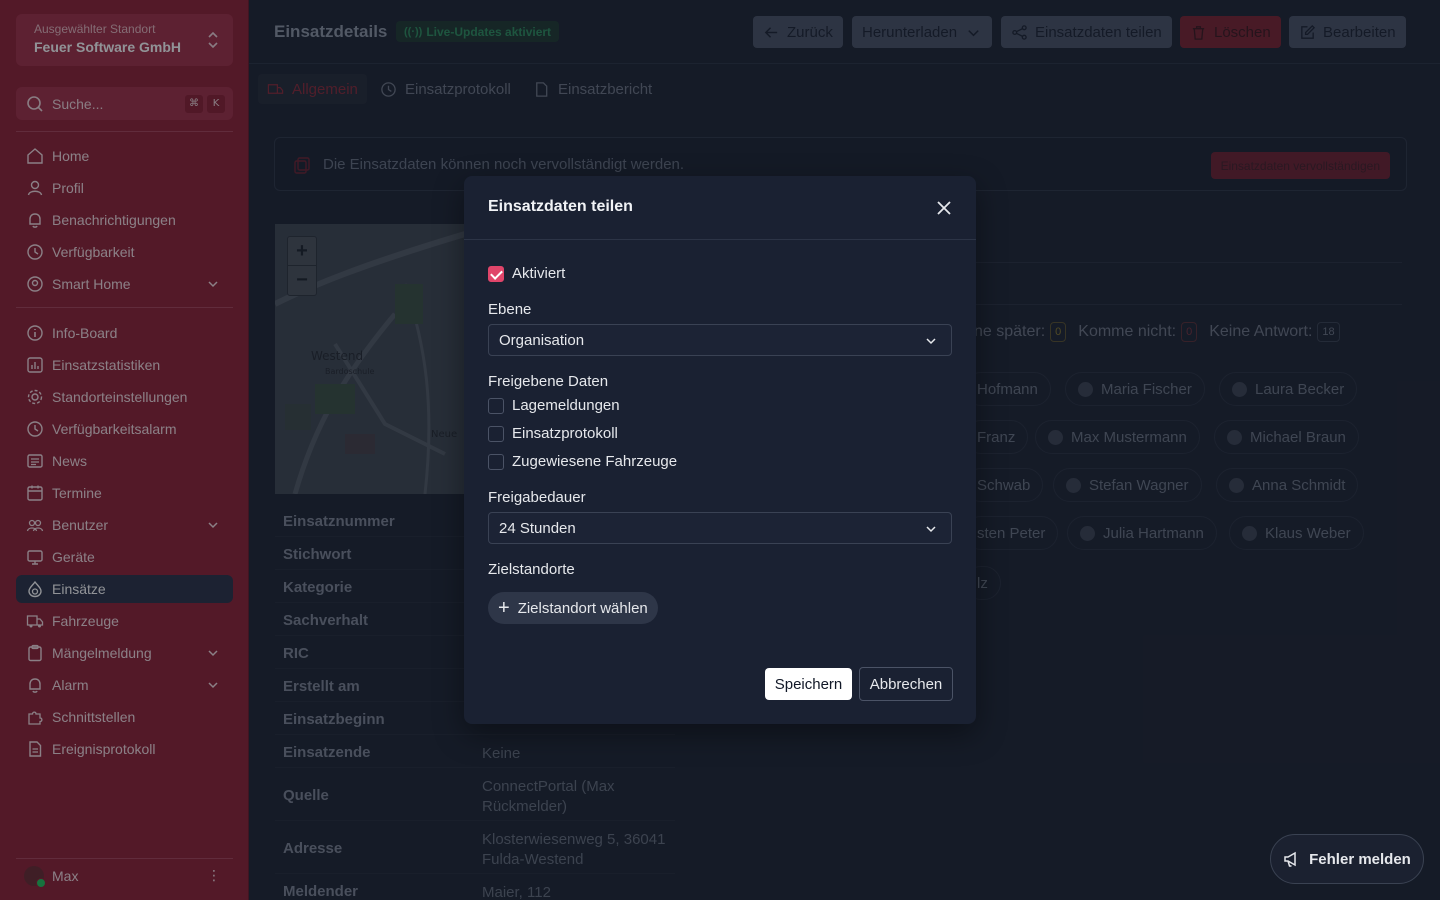 The image size is (1440, 900). Describe the element at coordinates (510, 309) in the screenshot. I see `level-label: Ebene` at that location.